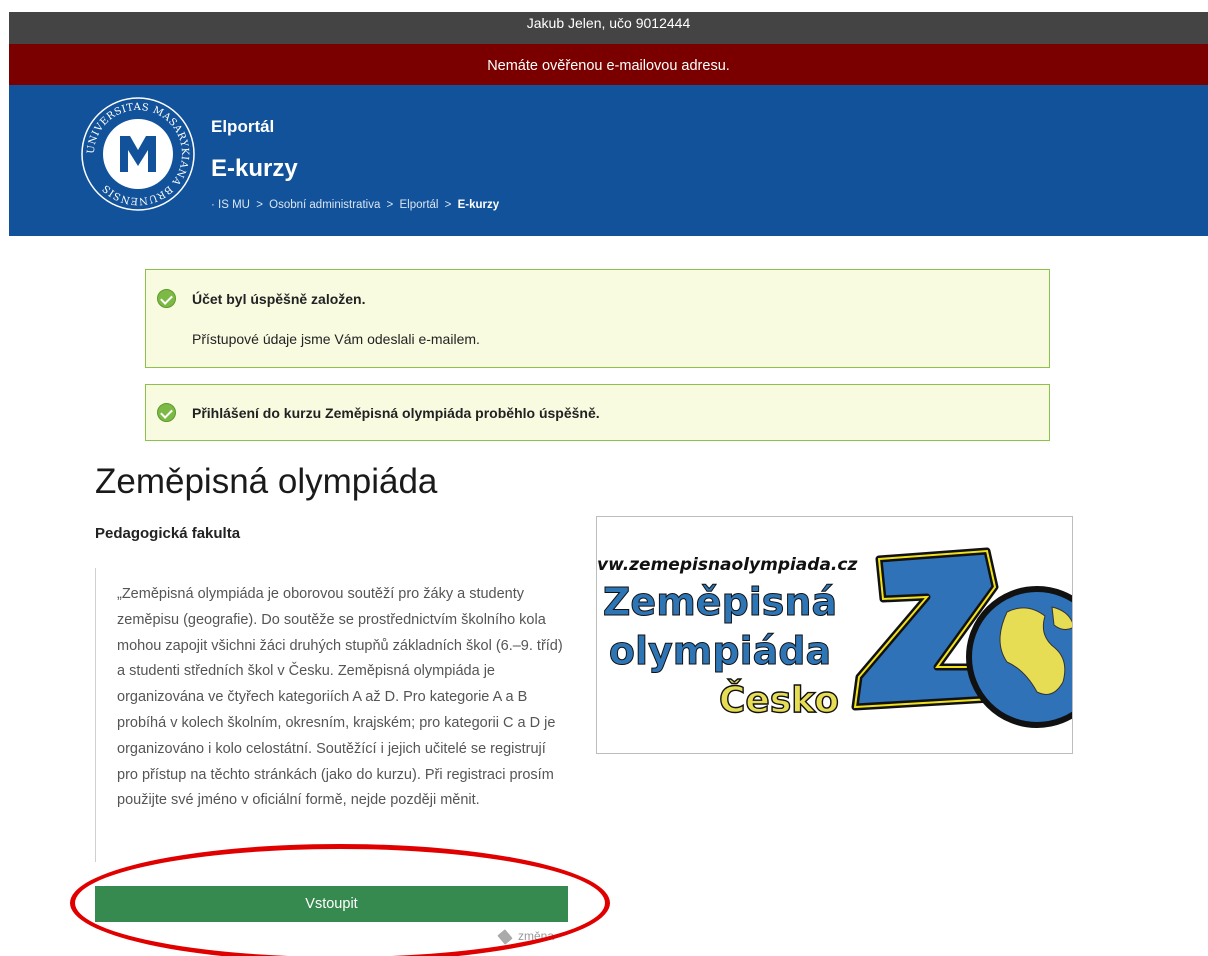 This screenshot has height=956, width=1208. Describe the element at coordinates (279, 299) in the screenshot. I see `notice-title: Účet byl úspěšně založen.` at that location.